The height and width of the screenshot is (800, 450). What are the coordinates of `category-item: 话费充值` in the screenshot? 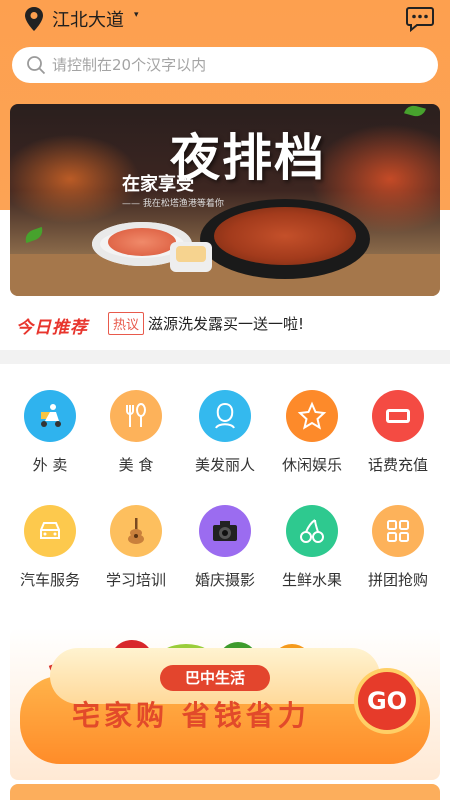 It's located at (398, 432).